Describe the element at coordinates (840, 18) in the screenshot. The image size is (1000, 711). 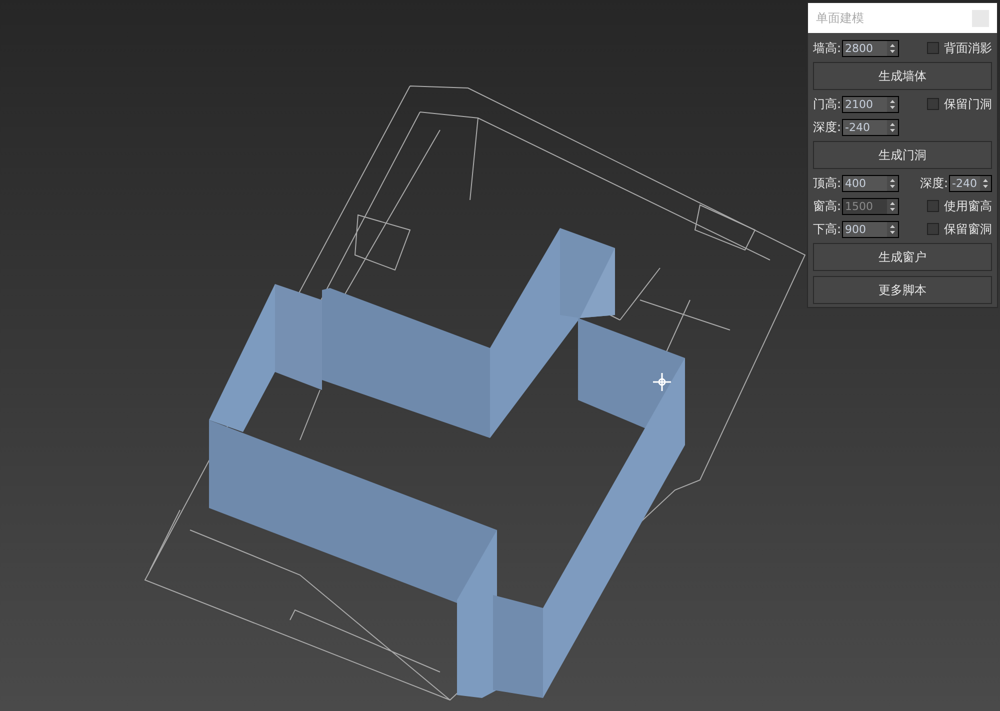
I see `panel-title: 单面建模` at that location.